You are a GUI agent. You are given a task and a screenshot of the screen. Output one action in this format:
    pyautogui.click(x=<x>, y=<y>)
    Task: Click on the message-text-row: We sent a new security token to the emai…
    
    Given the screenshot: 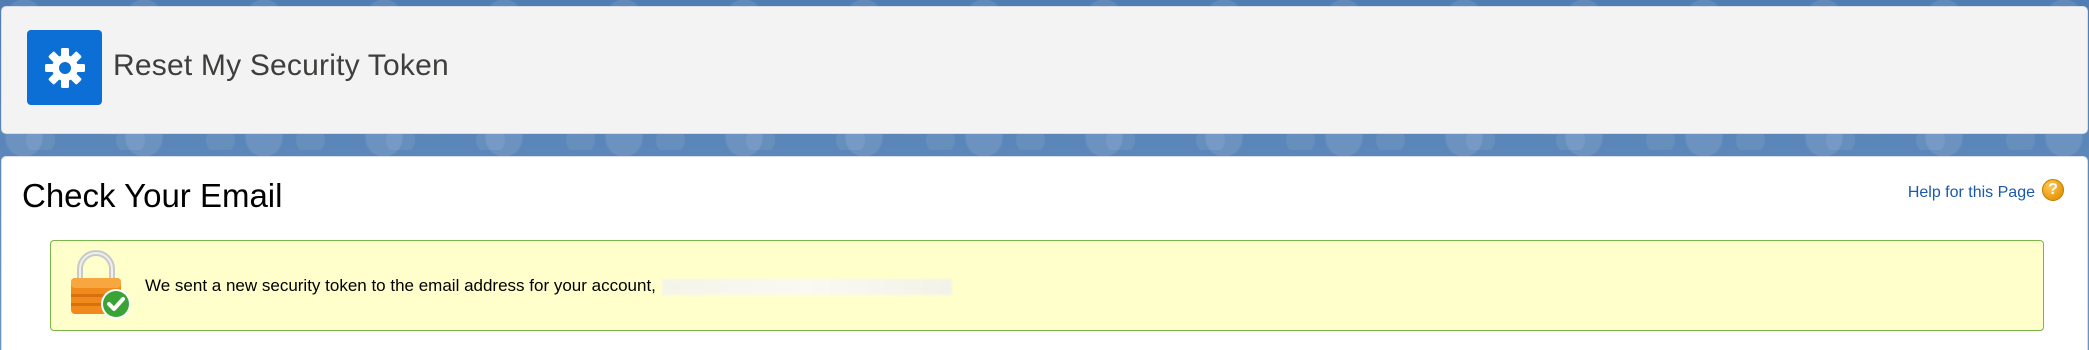 What is the action you would take?
    pyautogui.click(x=548, y=286)
    